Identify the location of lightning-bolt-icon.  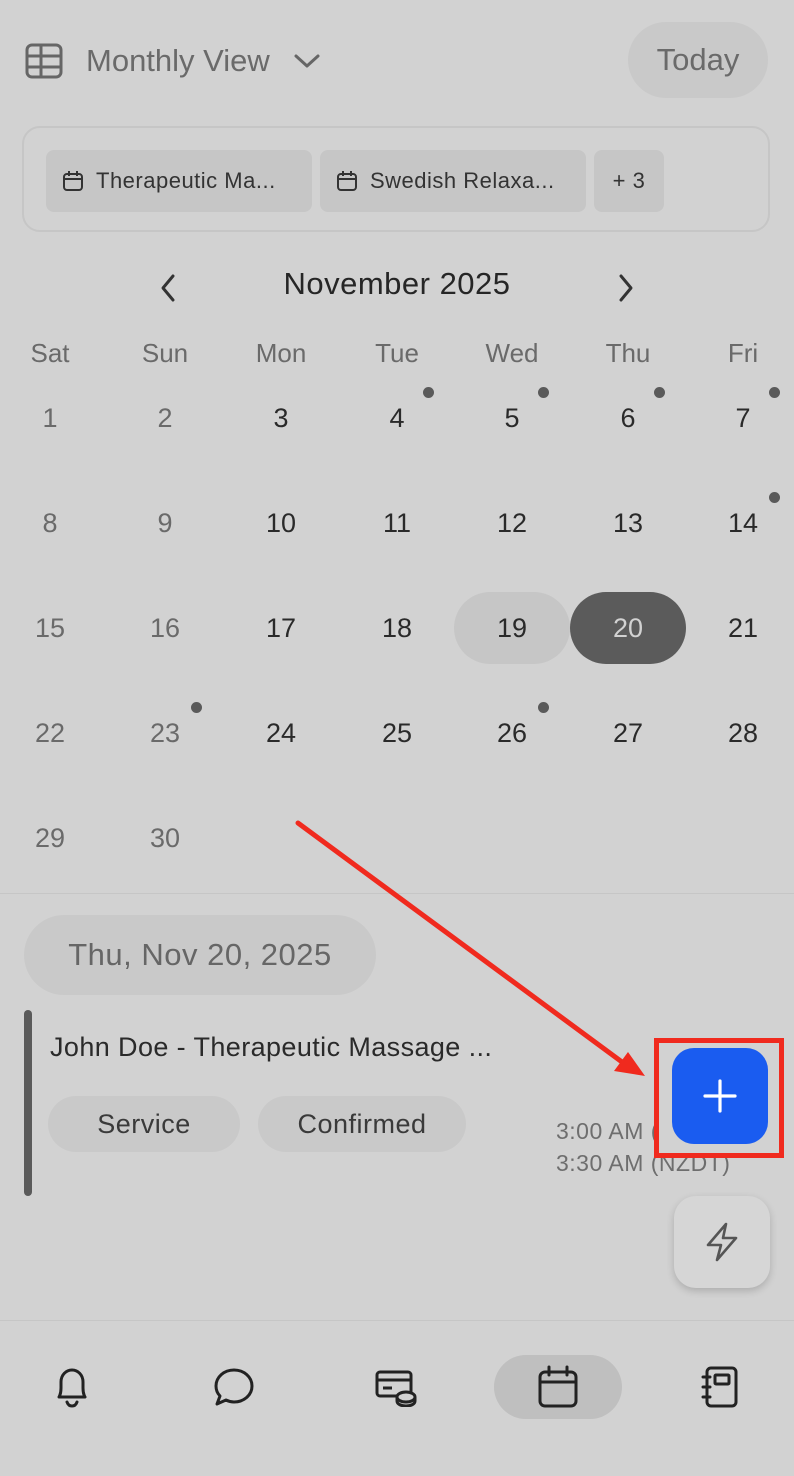
(722, 1242).